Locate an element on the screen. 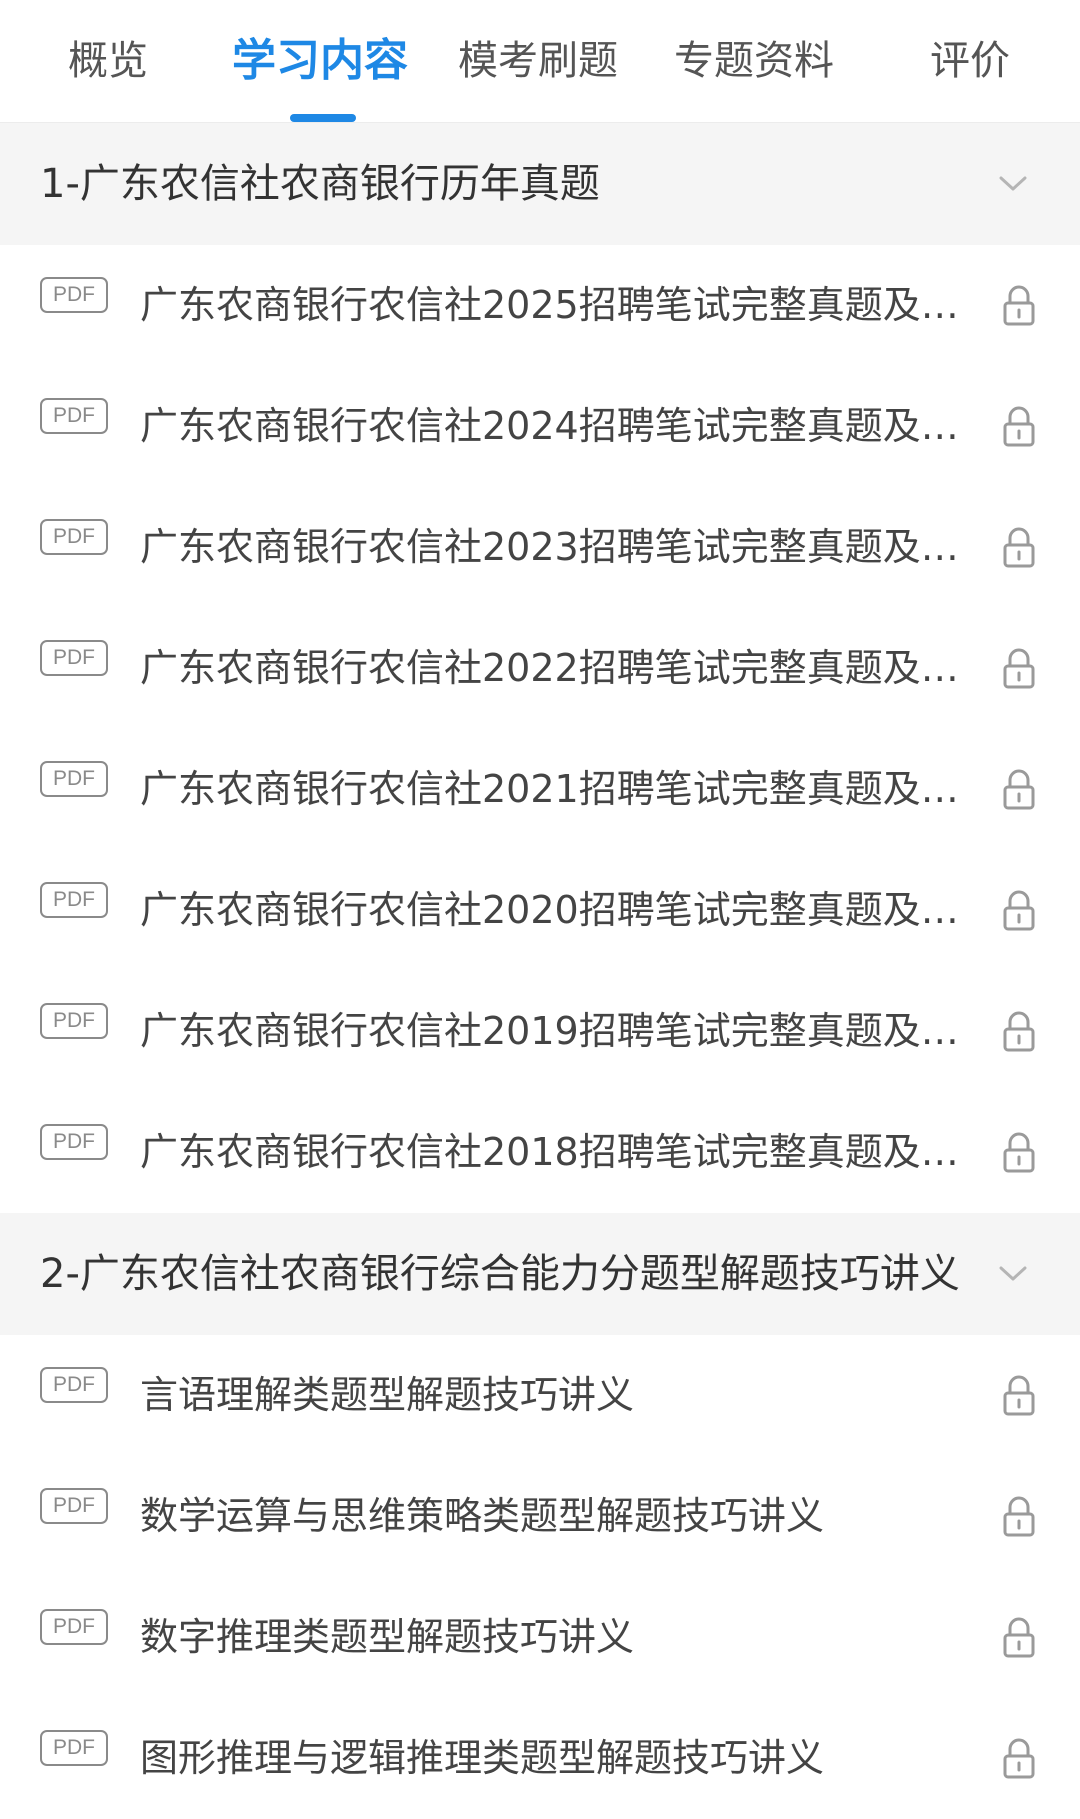  section-header: 1-广东农信社农商银行历年真题 is located at coordinates (540, 184).